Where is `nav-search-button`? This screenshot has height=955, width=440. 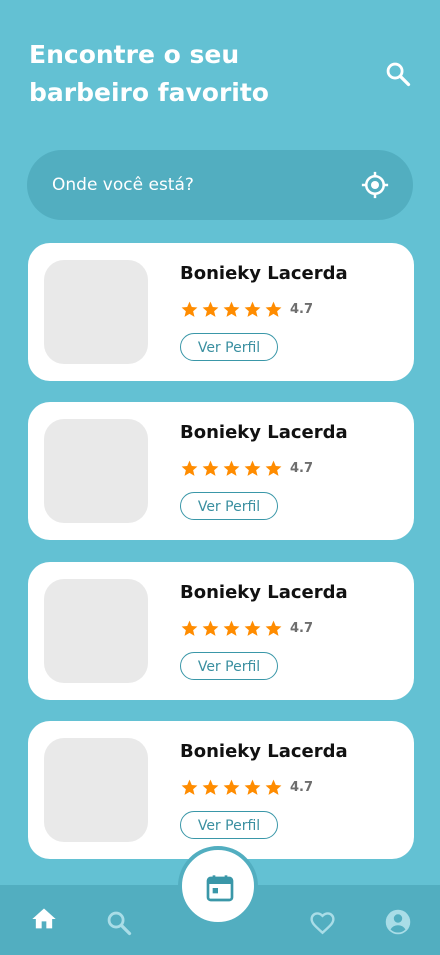 nav-search-button is located at coordinates (119, 925).